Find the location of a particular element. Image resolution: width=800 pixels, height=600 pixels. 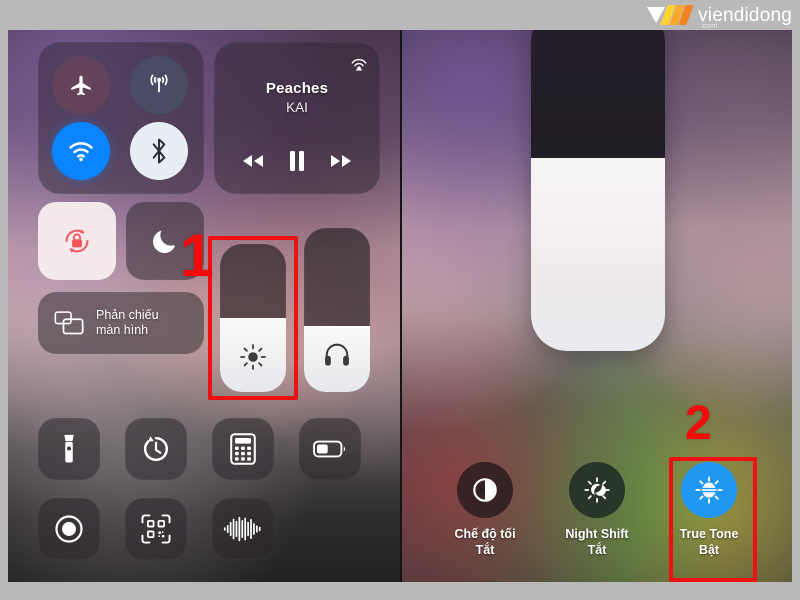

volume-slider is located at coordinates (337, 310).